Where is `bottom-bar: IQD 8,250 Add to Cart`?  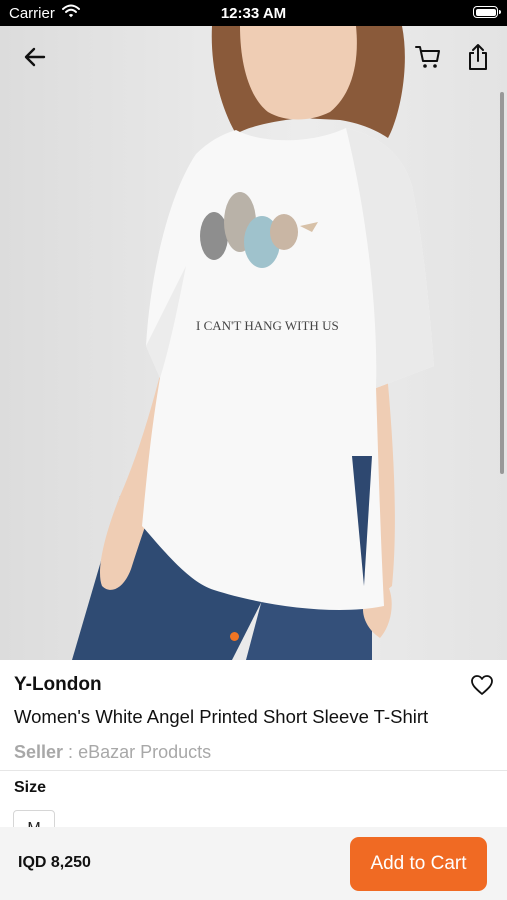 bottom-bar: IQD 8,250 Add to Cart is located at coordinates (253, 863).